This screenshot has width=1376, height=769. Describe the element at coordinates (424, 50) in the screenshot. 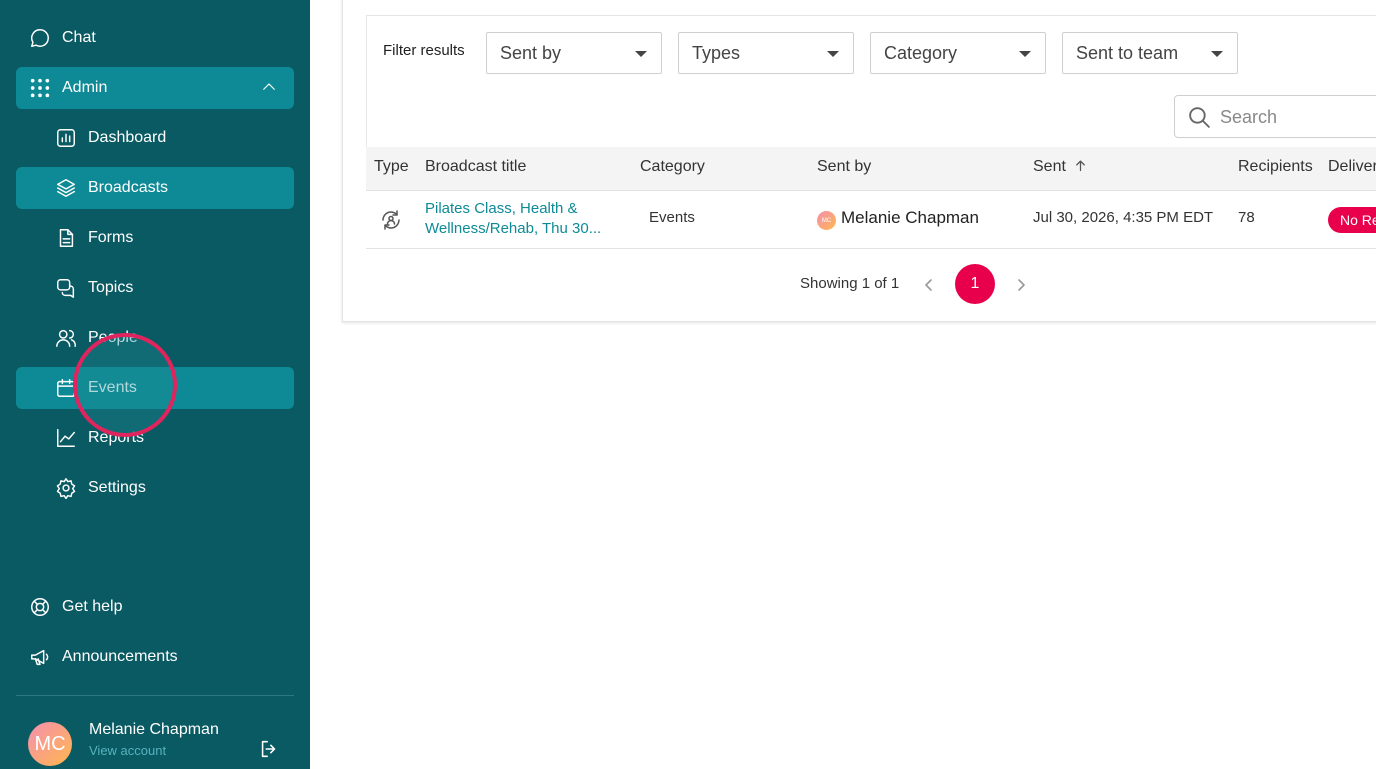

I see `filter-label: Filter results` at that location.